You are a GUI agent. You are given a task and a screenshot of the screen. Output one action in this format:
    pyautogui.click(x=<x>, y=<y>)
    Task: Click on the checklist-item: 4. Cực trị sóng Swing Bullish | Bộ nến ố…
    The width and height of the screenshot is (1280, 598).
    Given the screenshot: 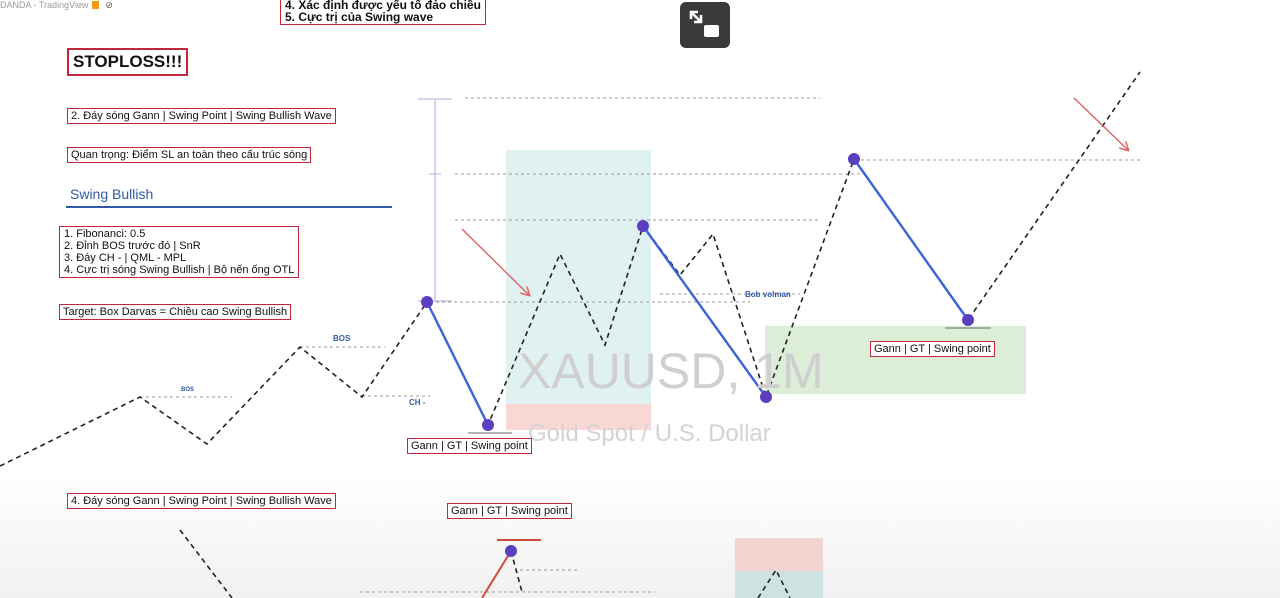 What is the action you would take?
    pyautogui.click(x=179, y=270)
    